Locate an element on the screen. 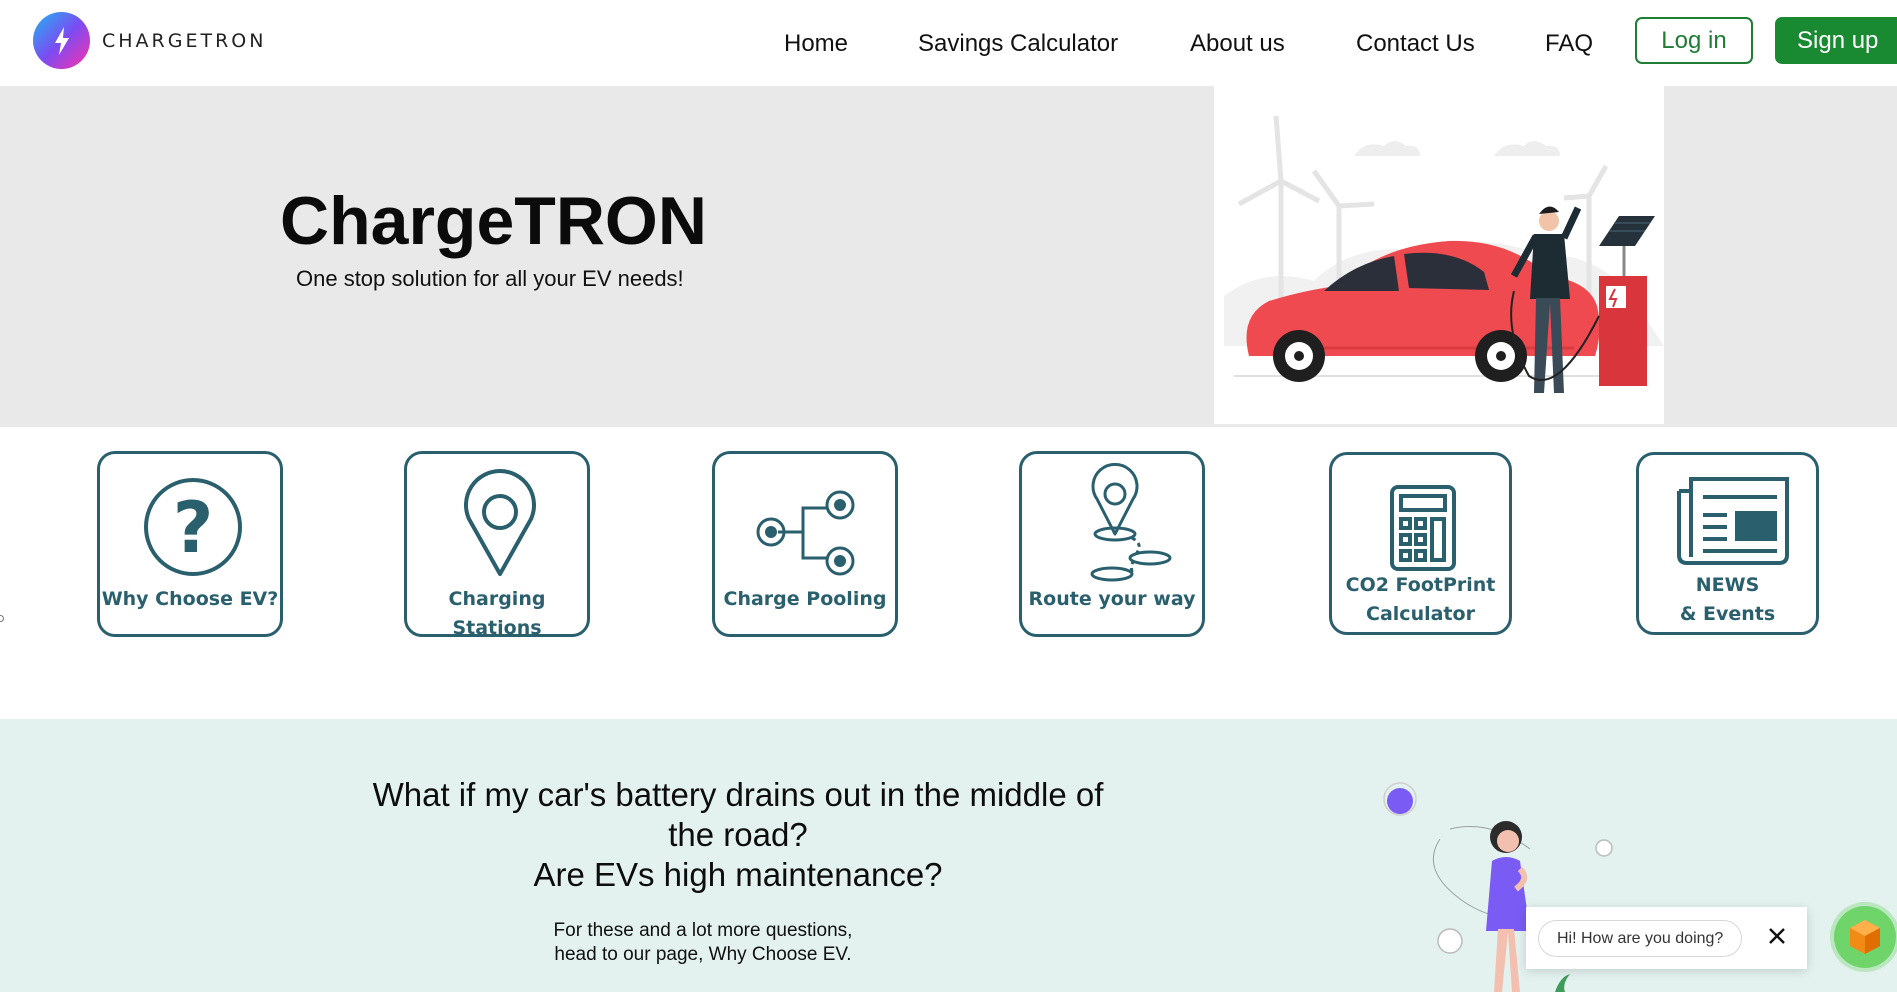  hero-subtitle: One stop solution for all your EV needs! is located at coordinates (490, 278).